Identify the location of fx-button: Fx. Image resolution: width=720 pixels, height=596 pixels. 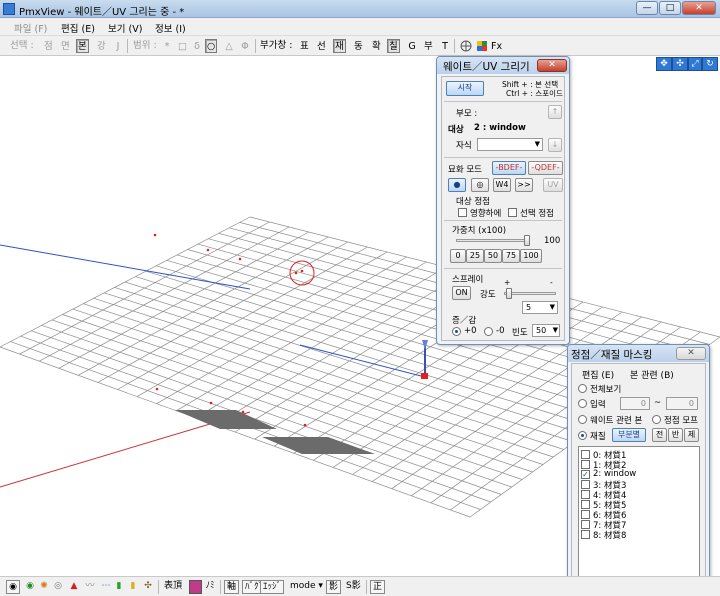
(496, 46).